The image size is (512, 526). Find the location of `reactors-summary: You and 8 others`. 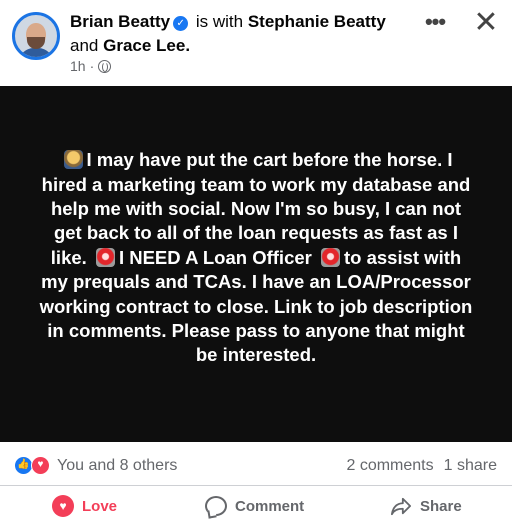

reactors-summary: You and 8 others is located at coordinates (117, 466).